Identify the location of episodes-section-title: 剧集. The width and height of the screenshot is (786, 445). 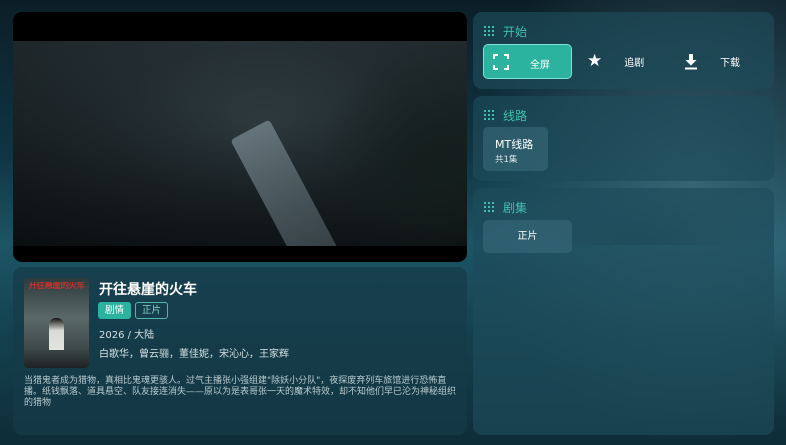
(515, 207).